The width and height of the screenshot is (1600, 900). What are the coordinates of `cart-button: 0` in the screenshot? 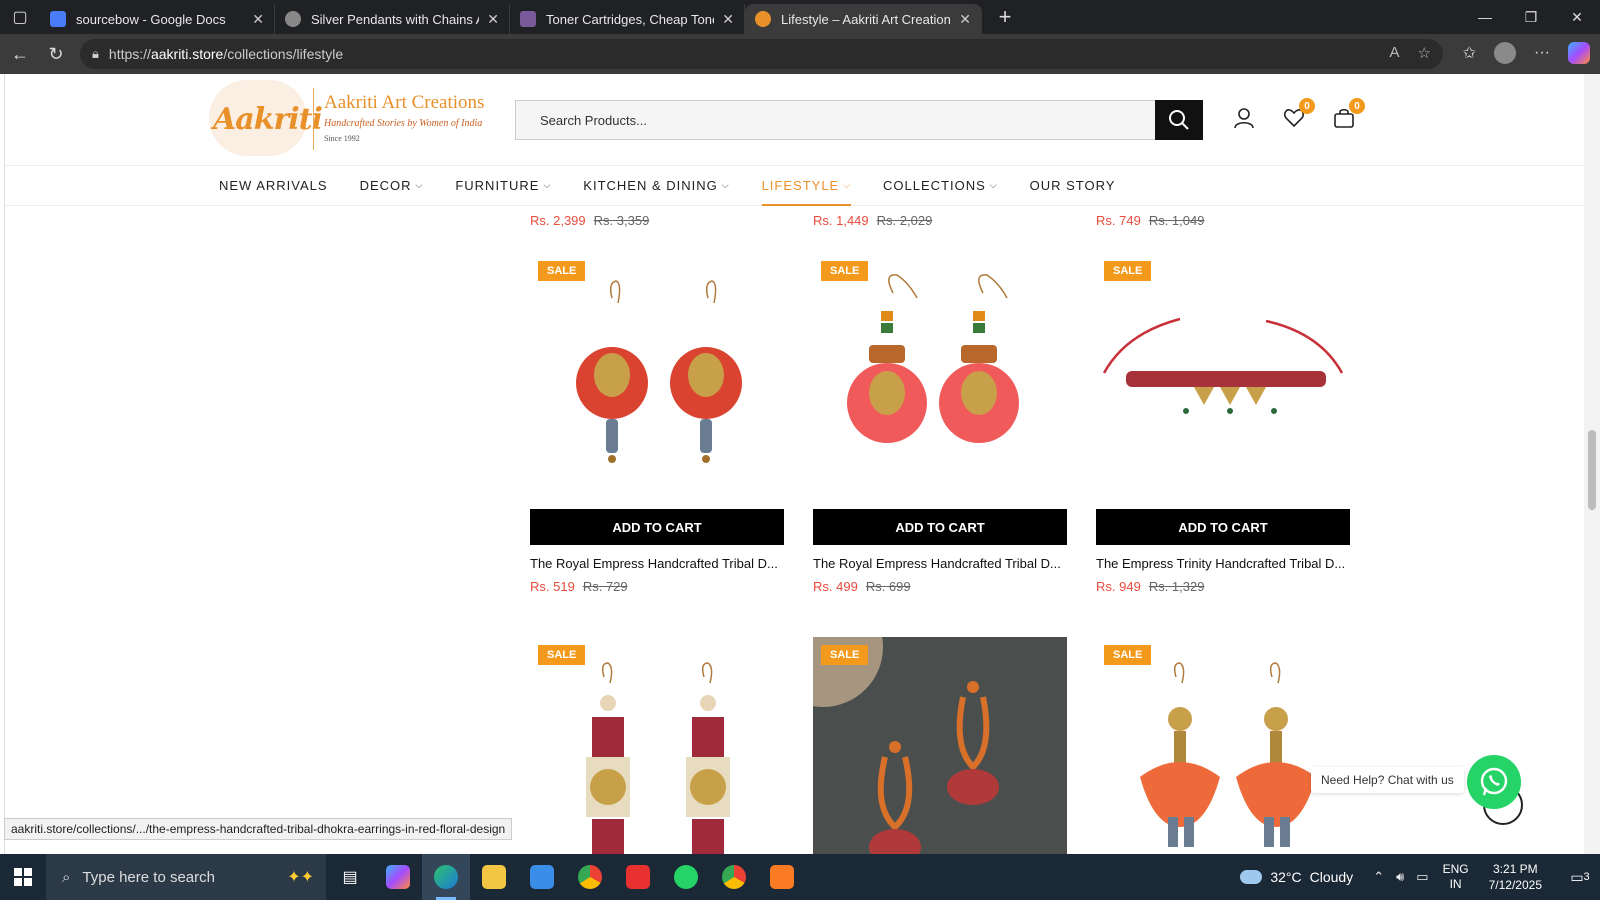 It's located at (1349, 114).